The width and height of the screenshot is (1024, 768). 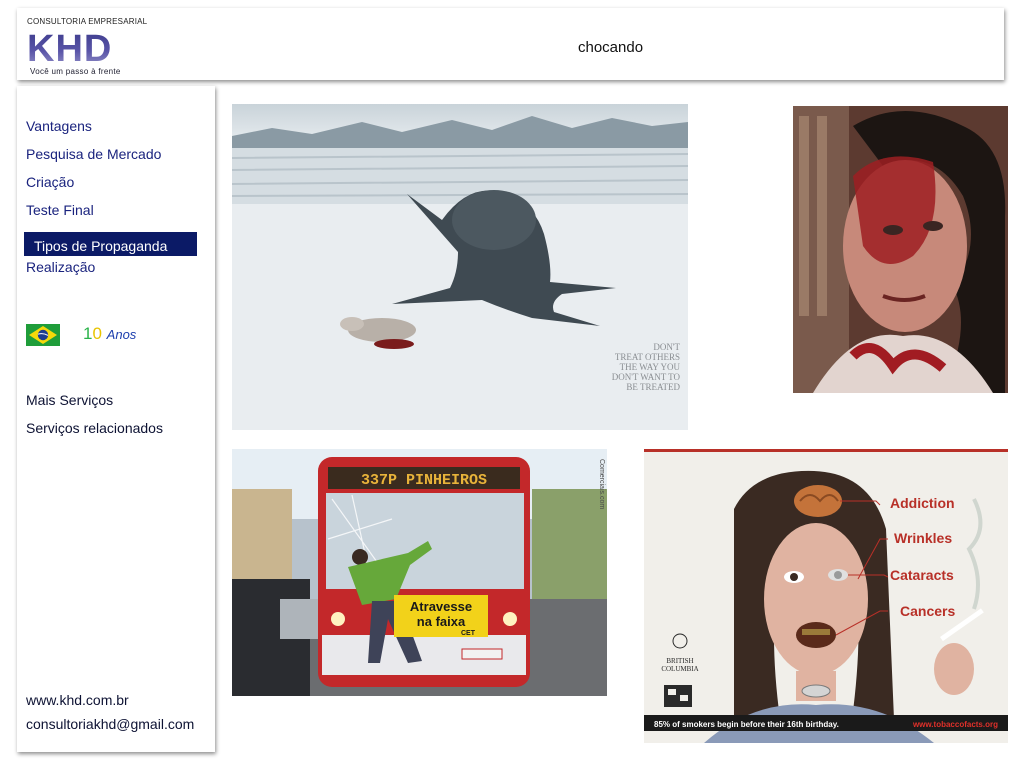 What do you see at coordinates (679, 669) in the screenshot?
I see `svg-text: COLUMBIA` at bounding box center [679, 669].